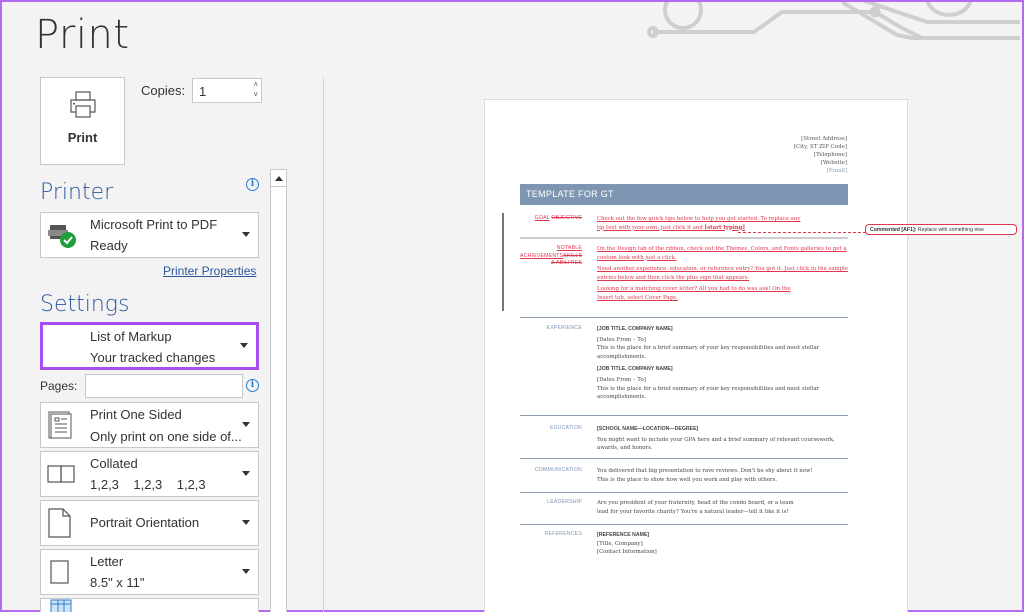  Describe the element at coordinates (278, 390) in the screenshot. I see `settings-scrollbar` at that location.